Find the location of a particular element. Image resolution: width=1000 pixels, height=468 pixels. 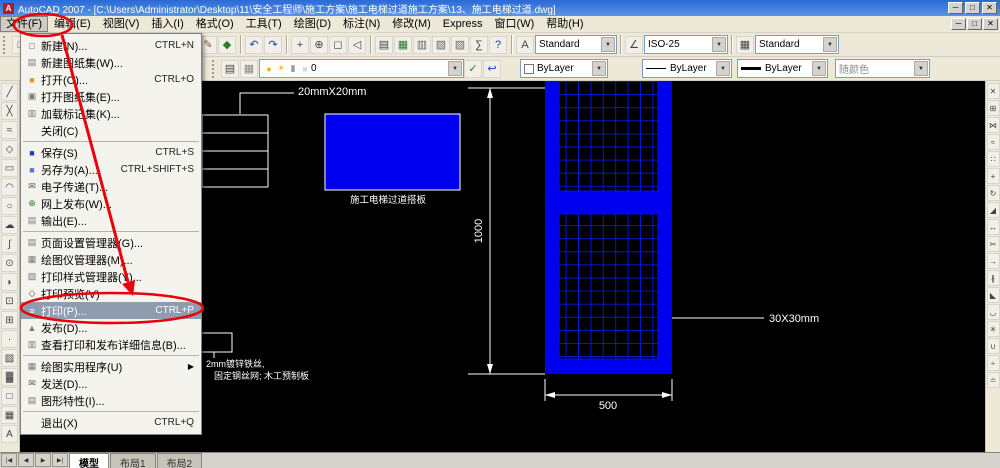

extend-icon: → is located at coordinates (993, 261).